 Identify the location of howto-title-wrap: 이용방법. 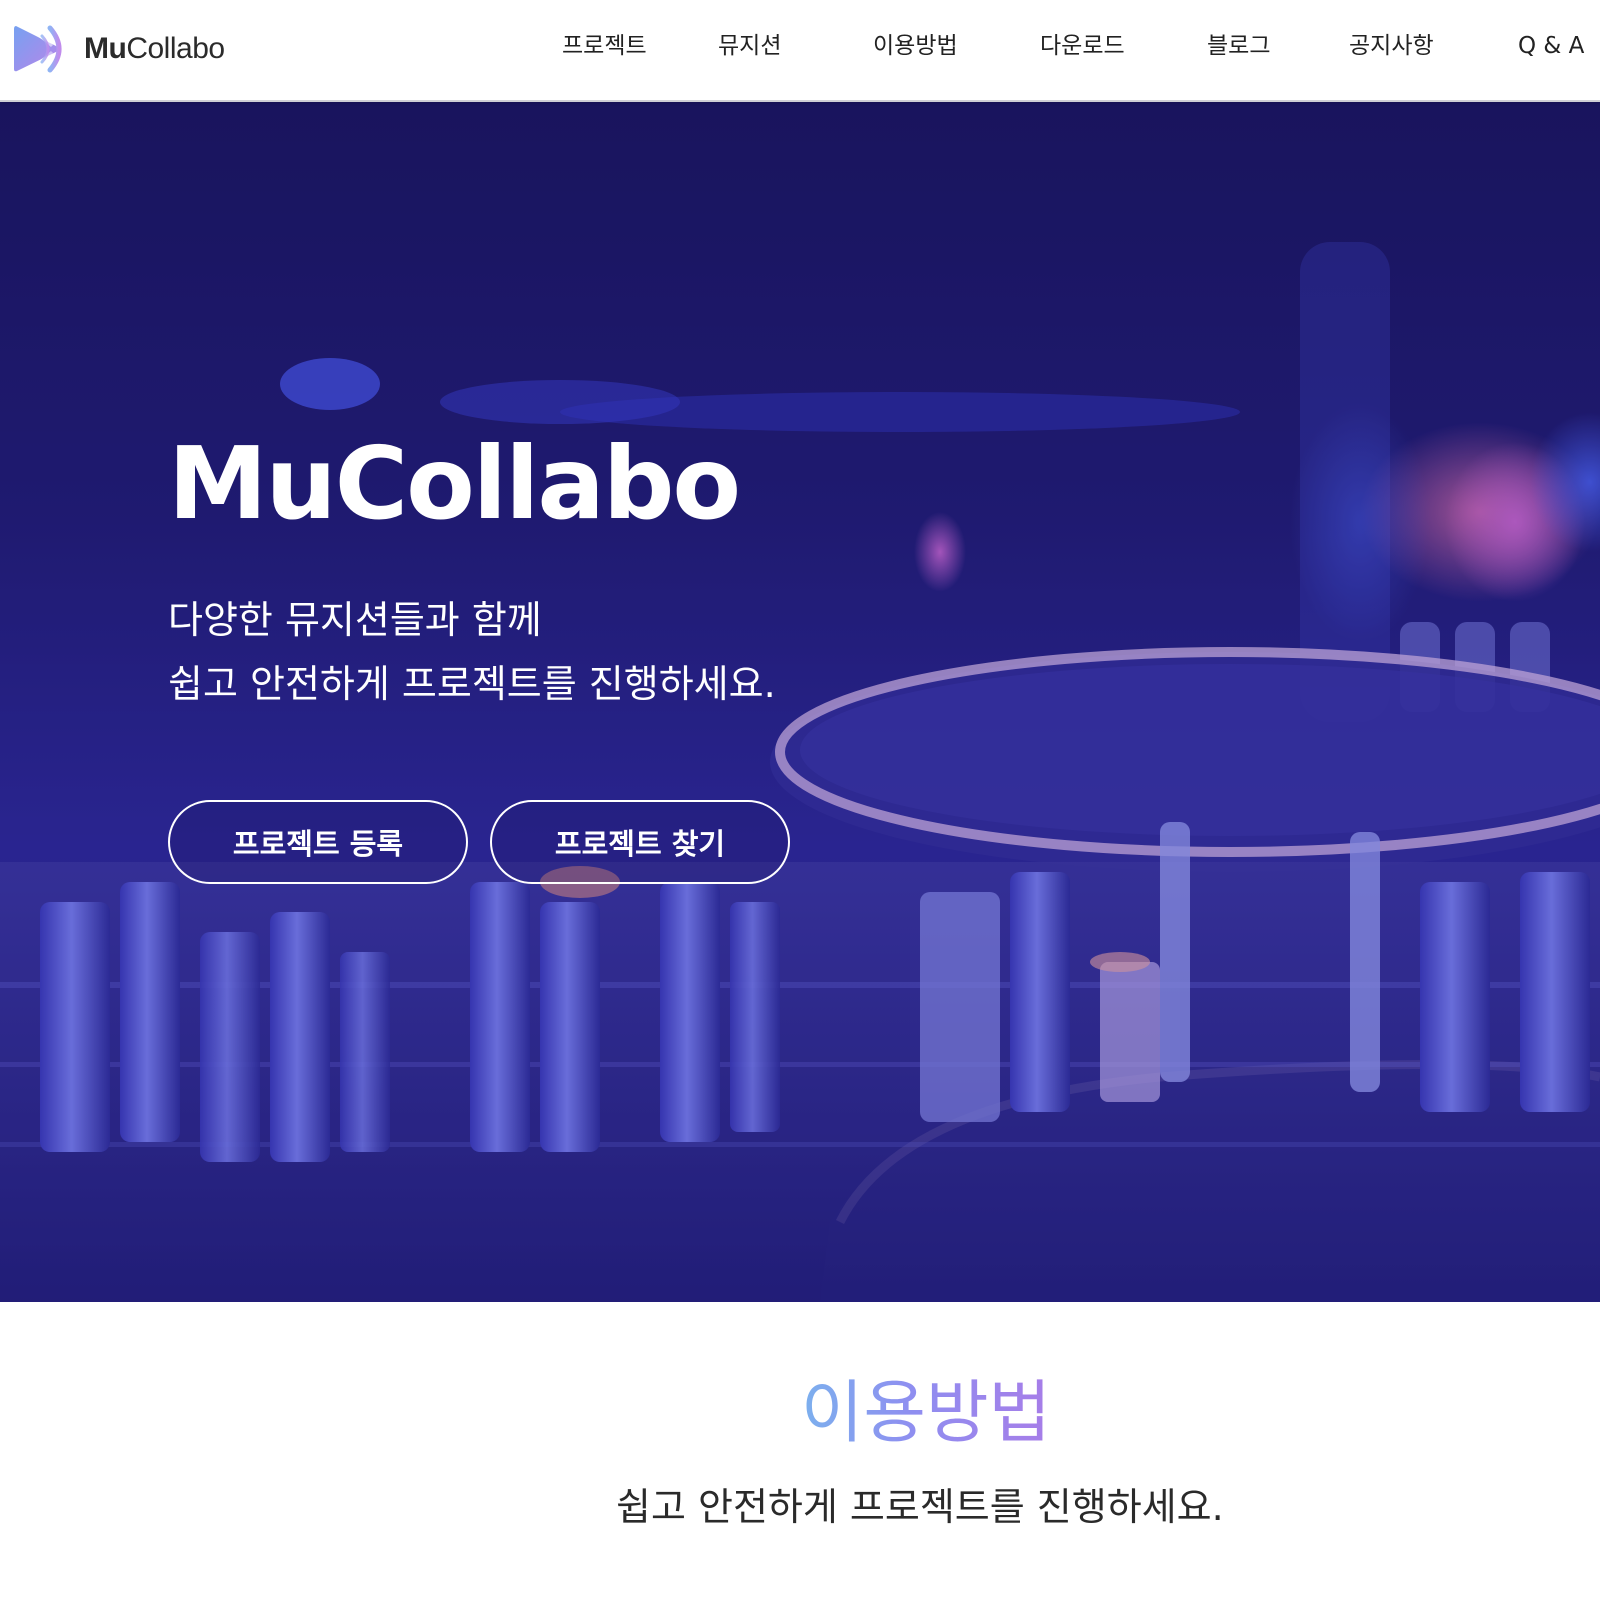
(800, 1420).